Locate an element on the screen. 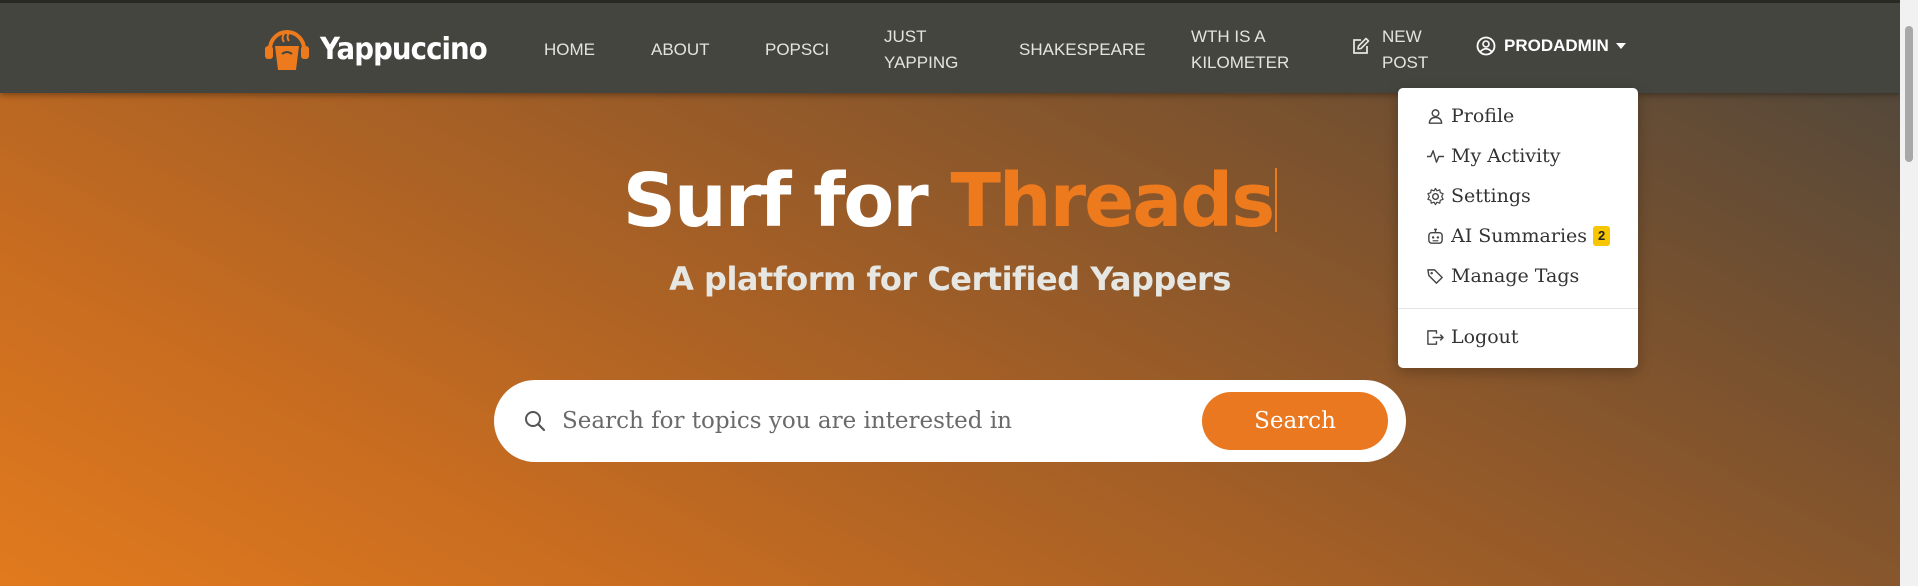 This screenshot has height=586, width=1918. nav-just-yapping-line2: YAPPING is located at coordinates (921, 62).